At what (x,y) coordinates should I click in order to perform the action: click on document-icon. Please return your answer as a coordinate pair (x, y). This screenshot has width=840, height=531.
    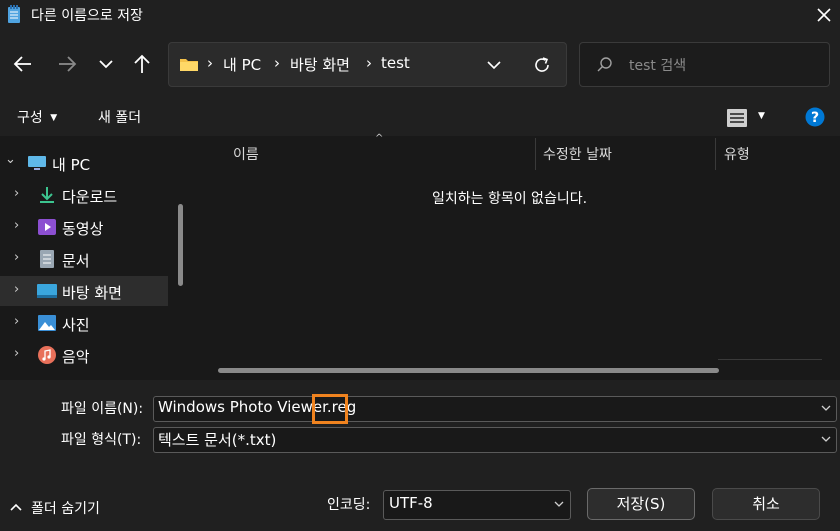
    Looking at the image, I should click on (47, 259).